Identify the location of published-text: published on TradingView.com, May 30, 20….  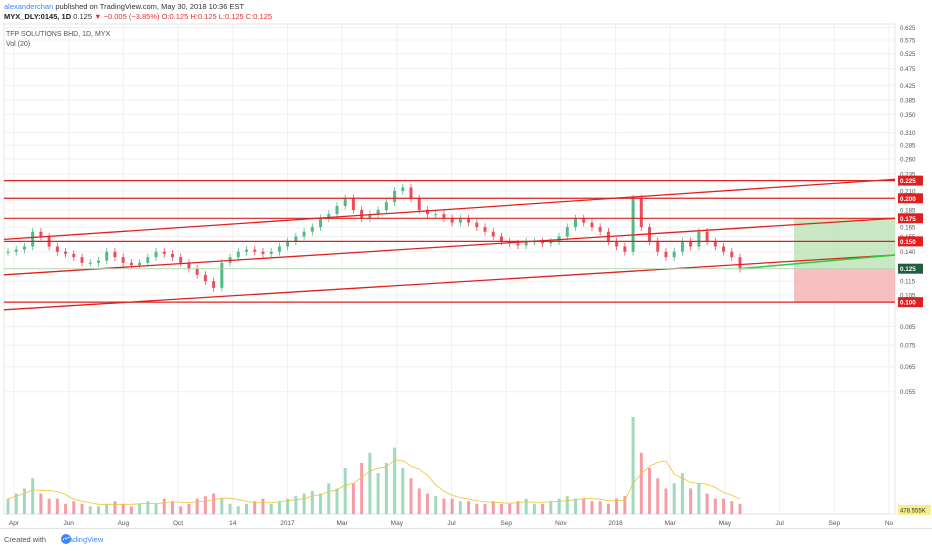
(150, 6).